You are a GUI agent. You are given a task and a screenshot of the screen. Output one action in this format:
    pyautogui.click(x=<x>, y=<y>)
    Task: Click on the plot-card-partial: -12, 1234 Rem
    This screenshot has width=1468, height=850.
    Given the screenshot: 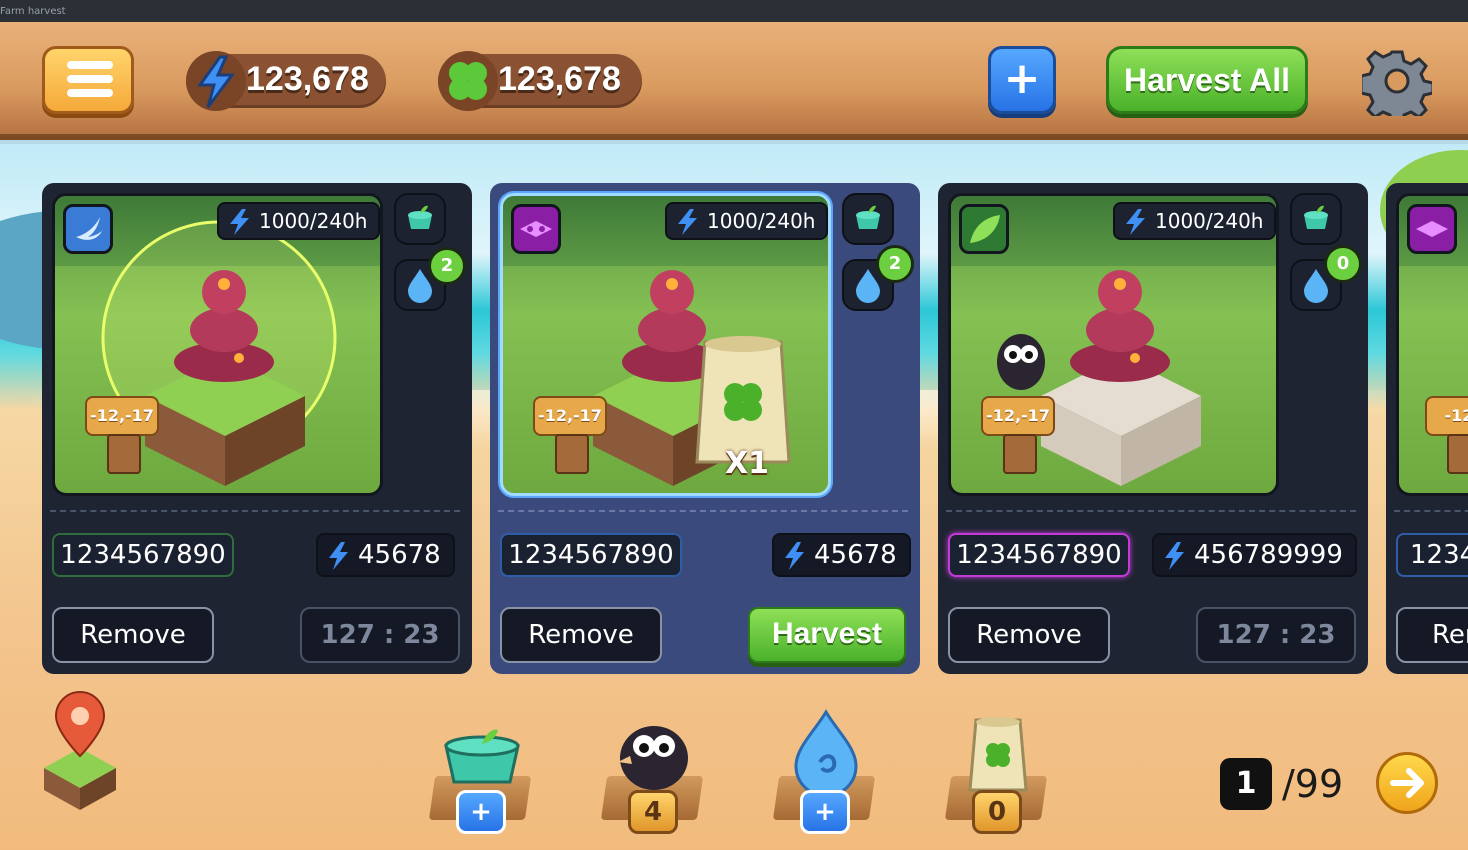 What is the action you would take?
    pyautogui.click(x=1427, y=428)
    